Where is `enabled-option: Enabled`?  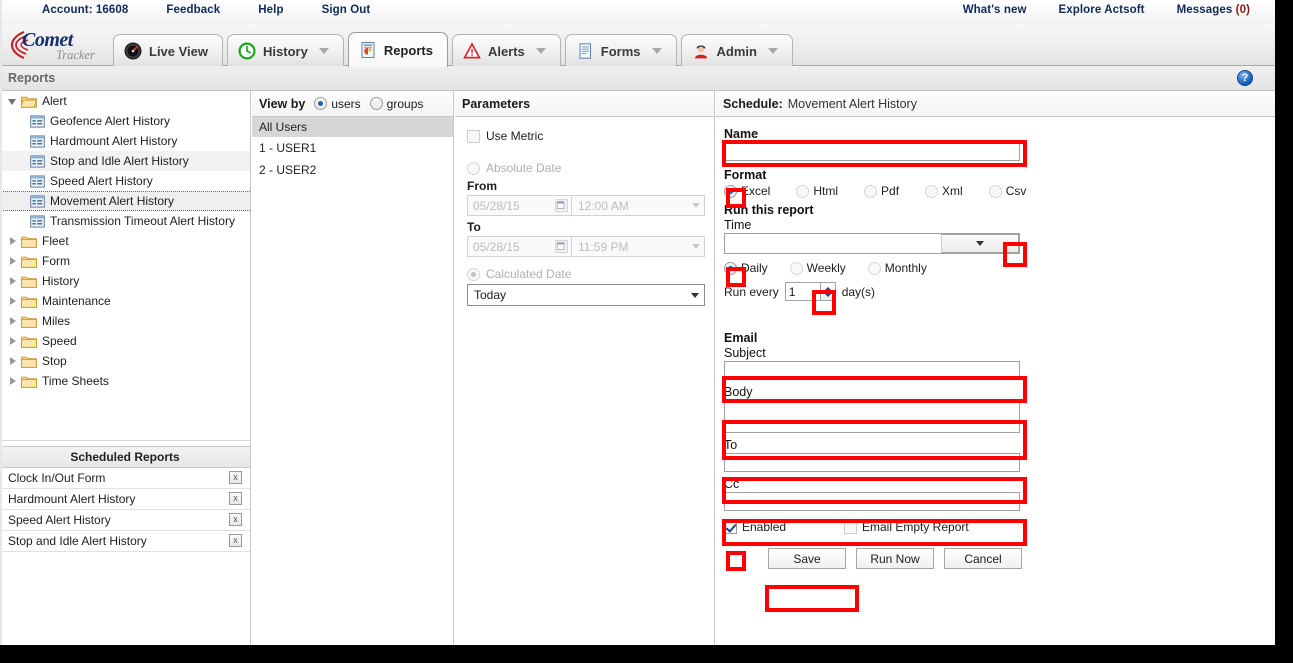 enabled-option: Enabled is located at coordinates (784, 527).